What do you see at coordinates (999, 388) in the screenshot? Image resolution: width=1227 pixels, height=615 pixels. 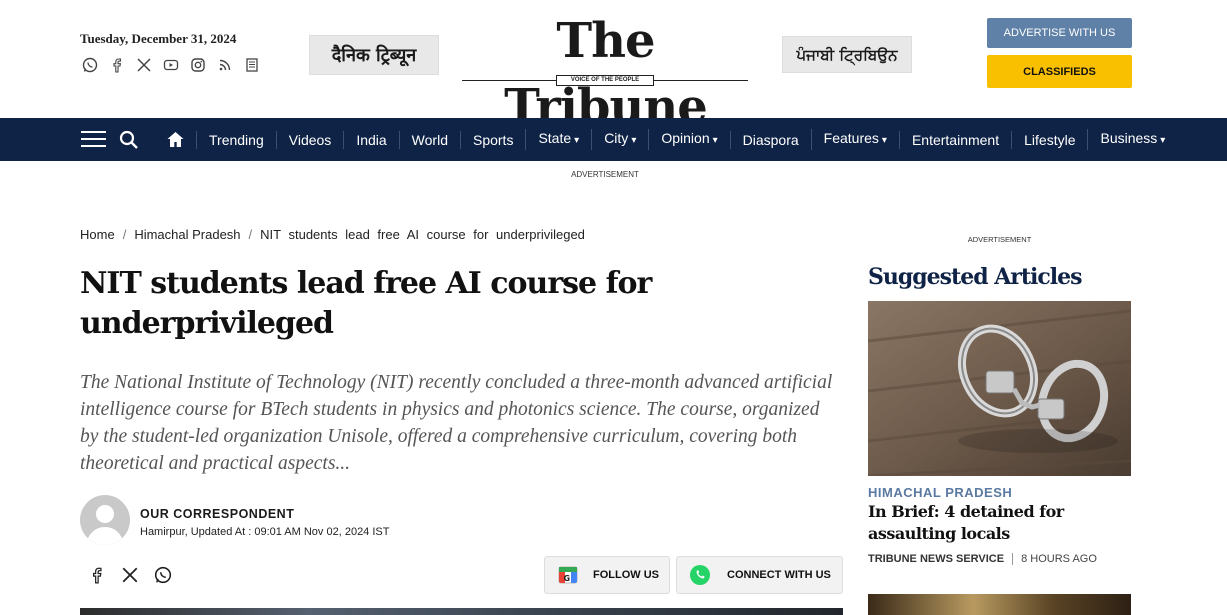 I see `suggested-article-image` at bounding box center [999, 388].